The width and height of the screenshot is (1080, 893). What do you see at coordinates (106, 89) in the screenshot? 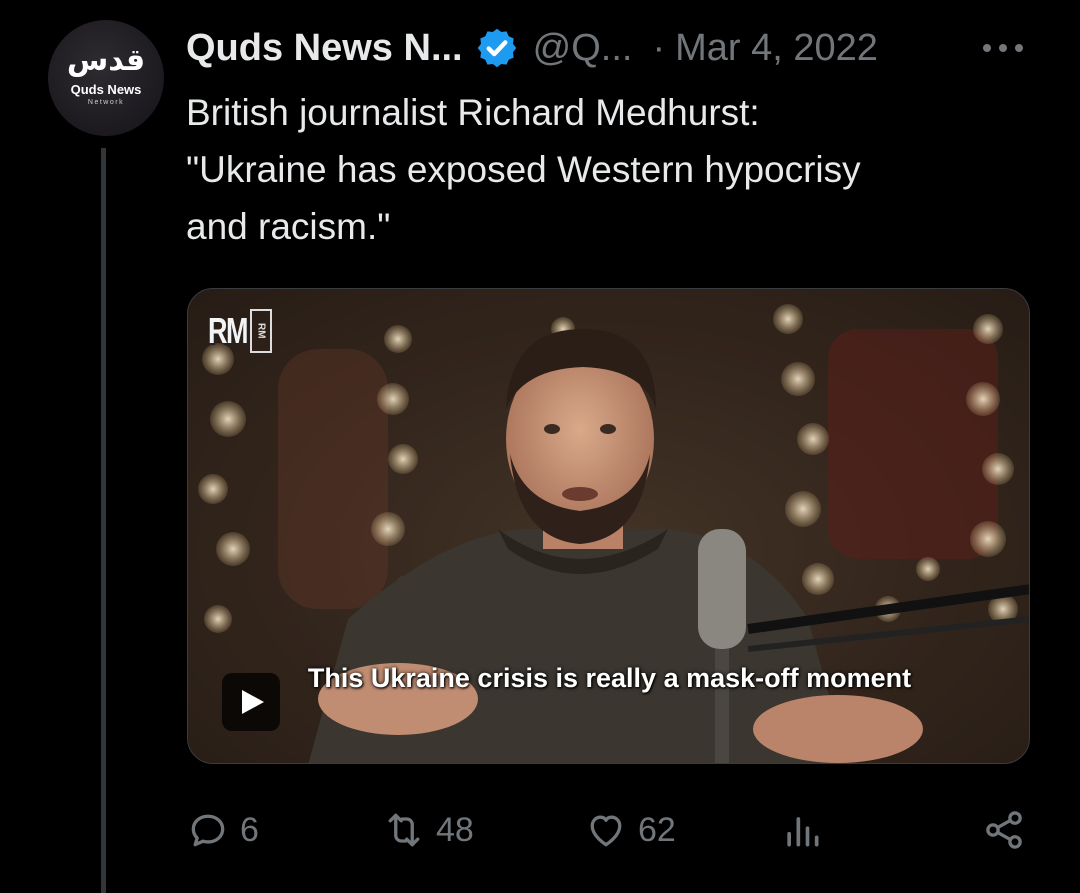
I see `avatar-logo-name: Quds News` at bounding box center [106, 89].